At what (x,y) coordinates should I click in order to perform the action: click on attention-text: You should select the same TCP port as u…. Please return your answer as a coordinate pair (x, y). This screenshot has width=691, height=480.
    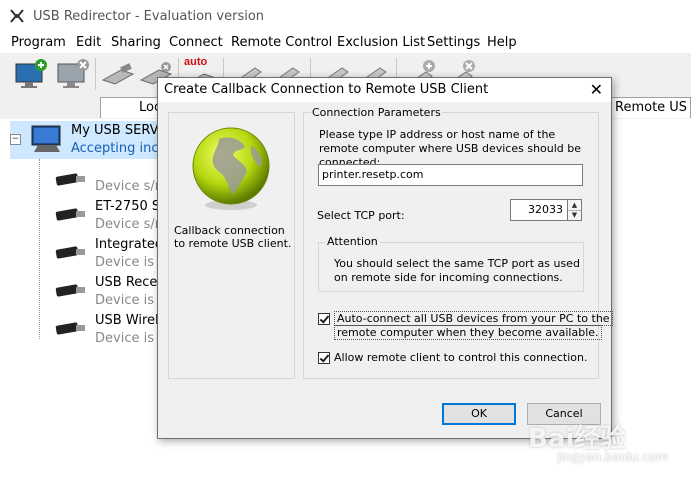
    Looking at the image, I should click on (457, 270).